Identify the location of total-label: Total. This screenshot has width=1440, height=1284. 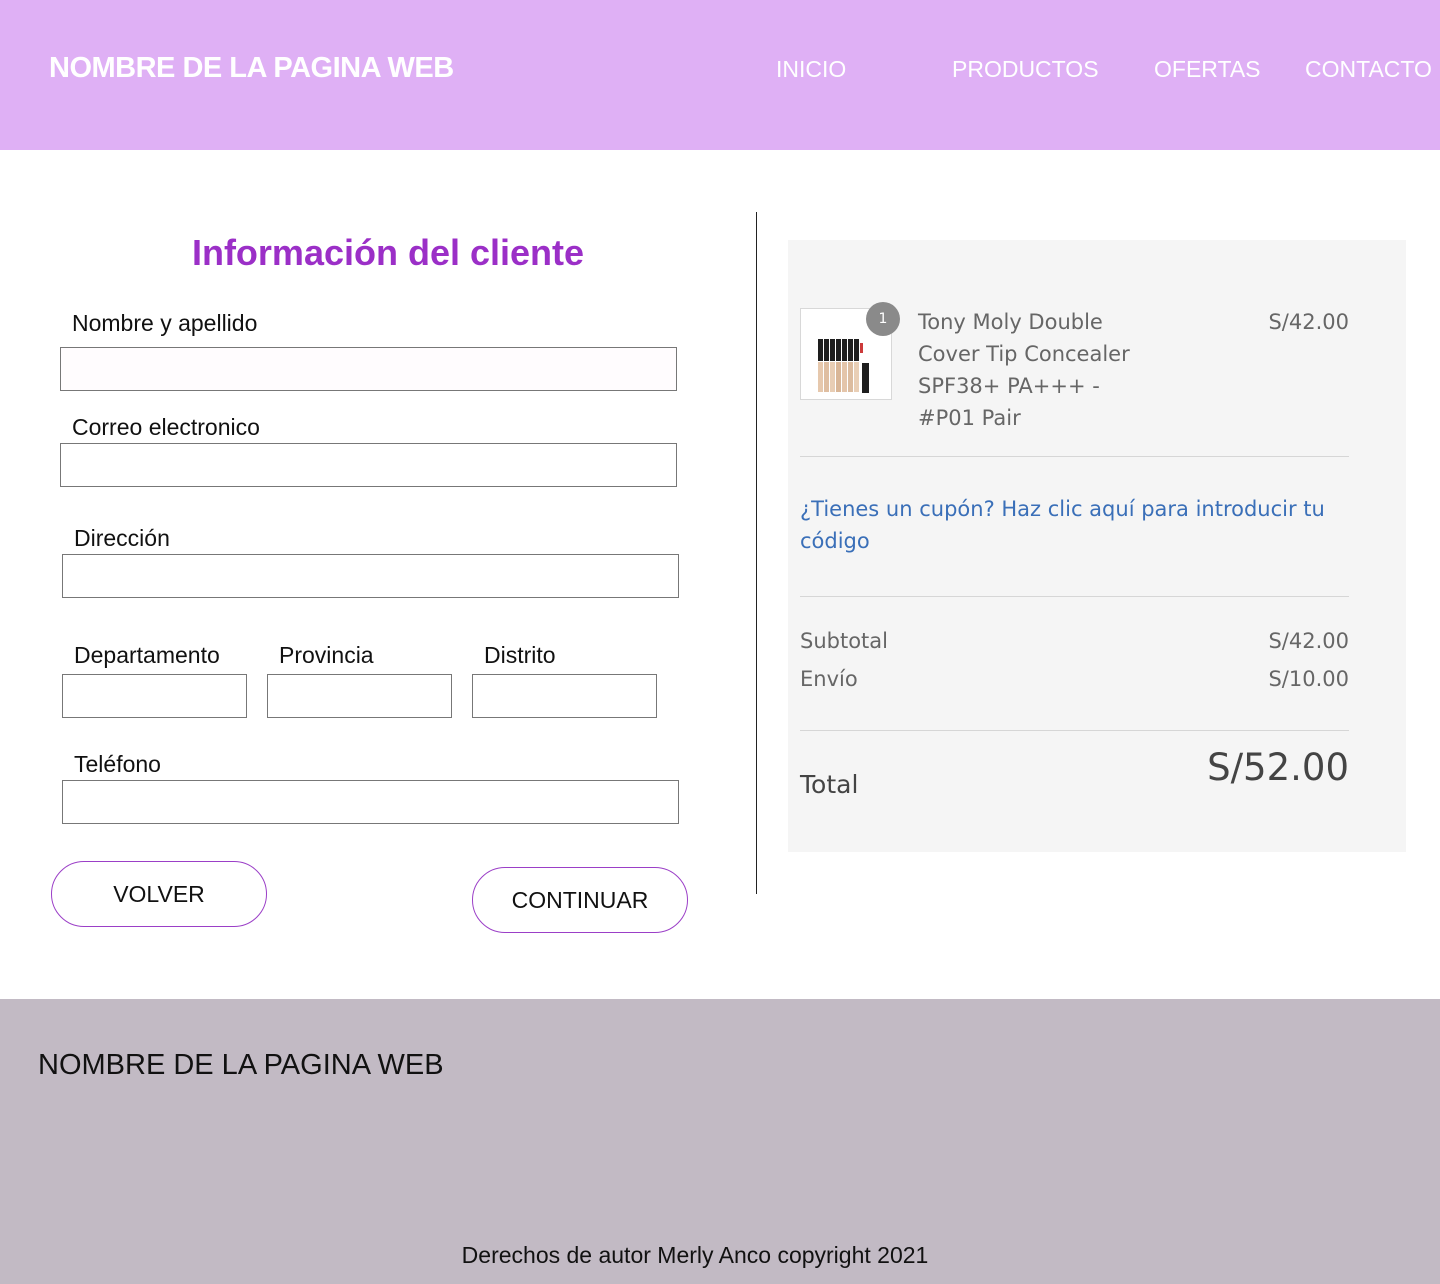
(829, 784).